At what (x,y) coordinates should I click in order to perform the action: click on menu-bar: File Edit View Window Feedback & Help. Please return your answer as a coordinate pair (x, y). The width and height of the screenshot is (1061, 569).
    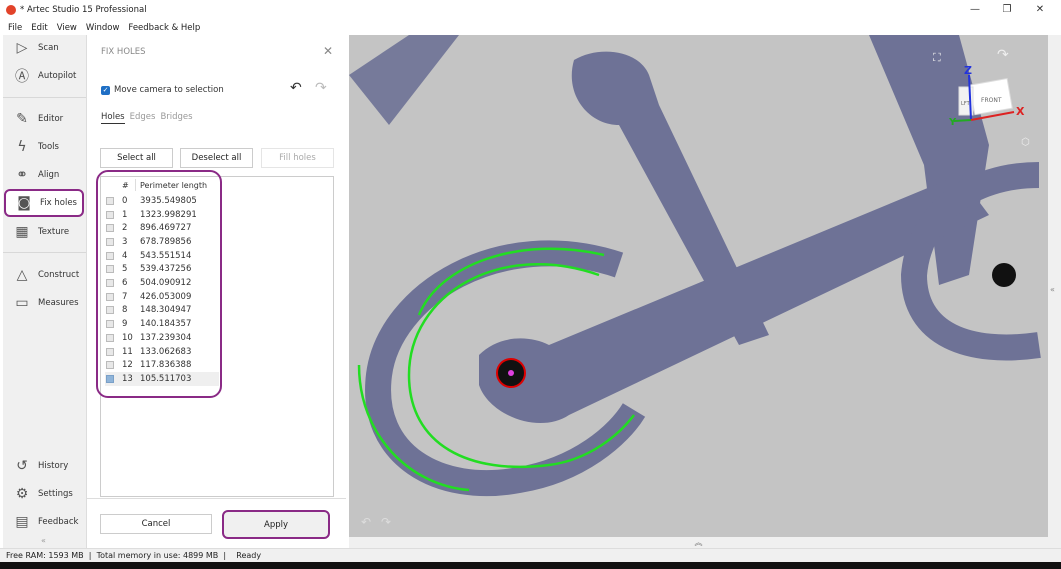
    Looking at the image, I should click on (530, 27).